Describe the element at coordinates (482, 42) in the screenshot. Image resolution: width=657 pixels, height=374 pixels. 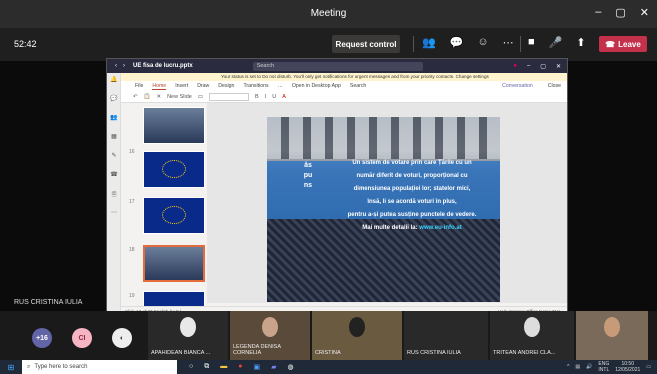
I see `reactions-icon: ☺` at that location.